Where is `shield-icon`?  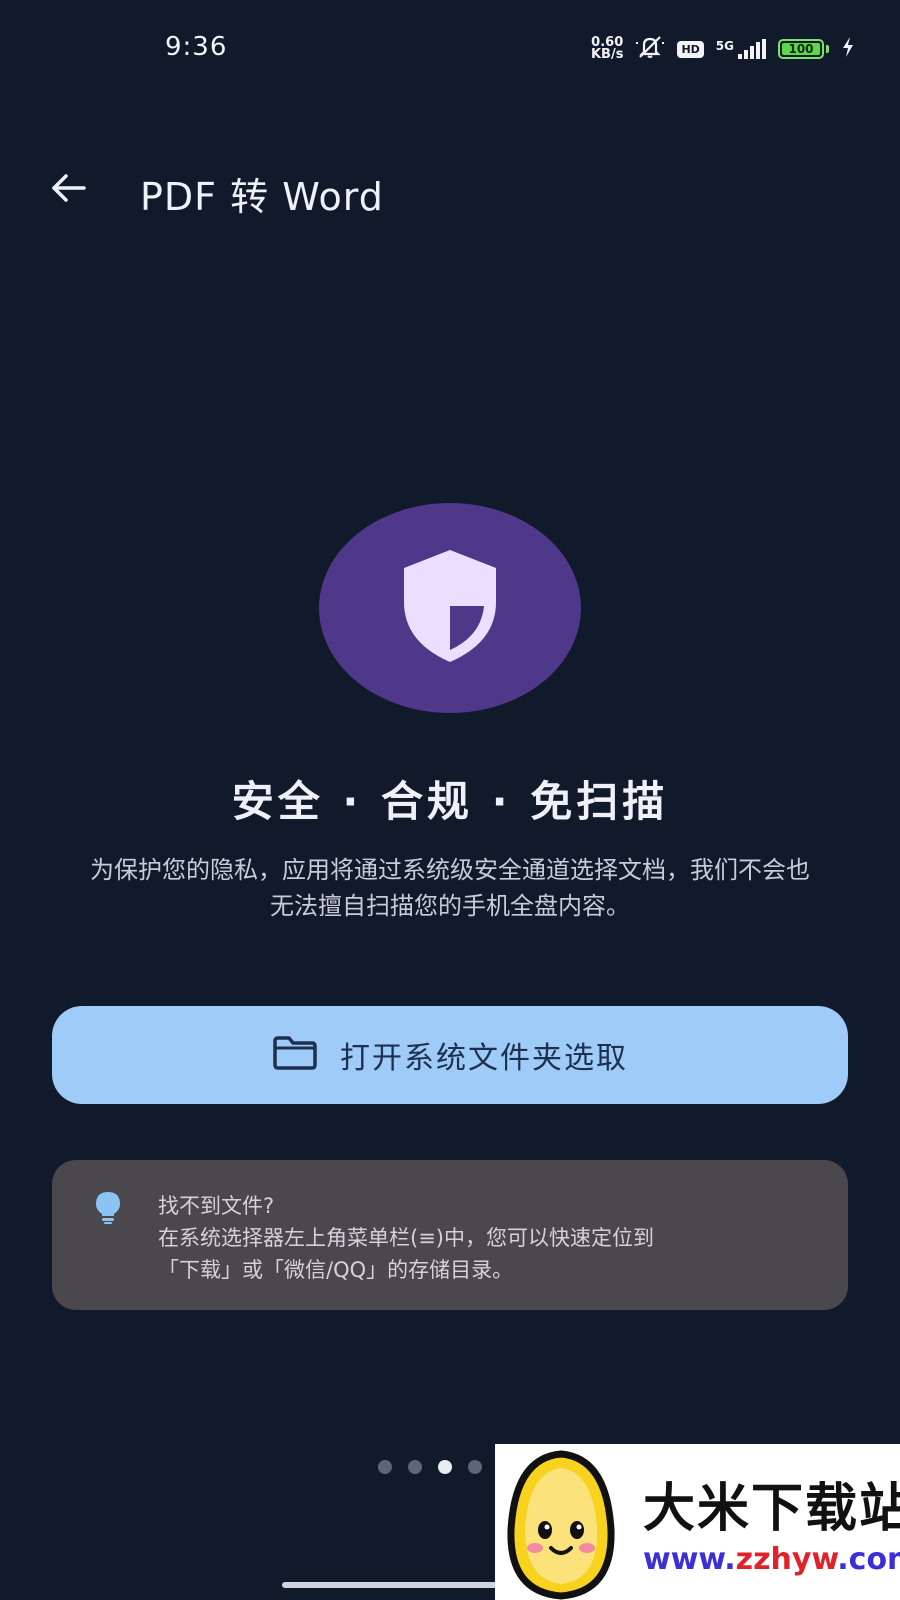 shield-icon is located at coordinates (450, 608).